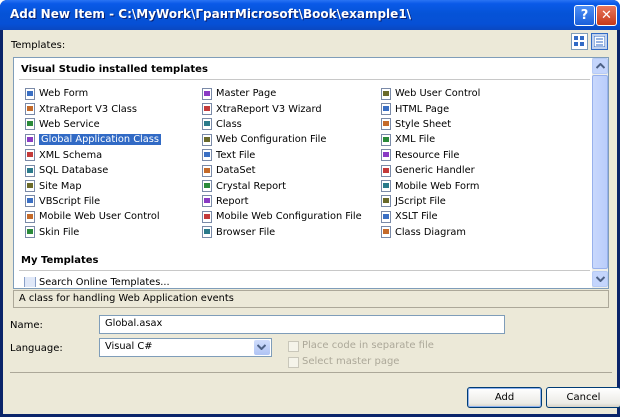 The width and height of the screenshot is (620, 417). I want to click on skin-icon, so click(30, 232).